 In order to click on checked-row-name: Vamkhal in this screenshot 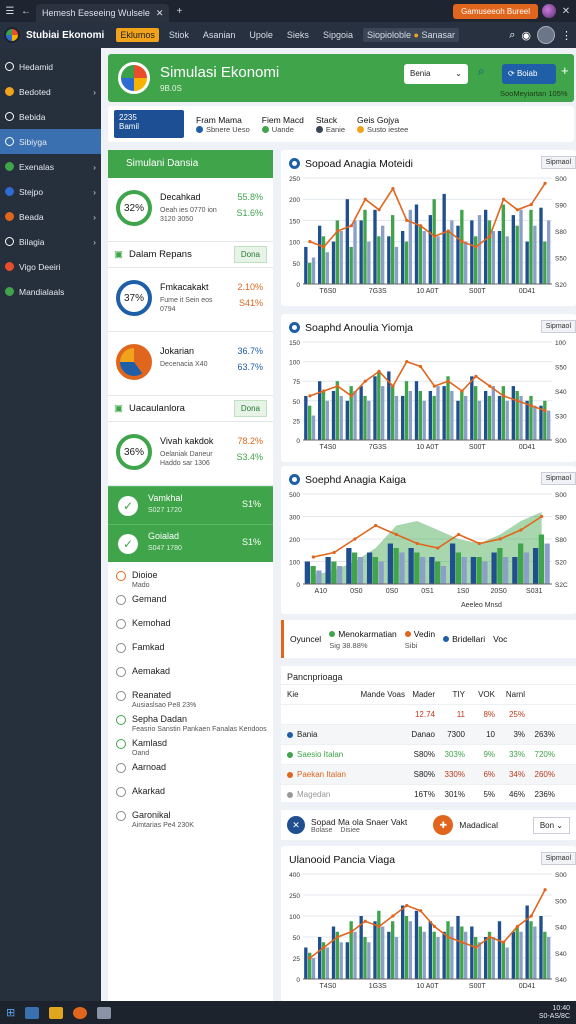, I will do `click(165, 498)`.